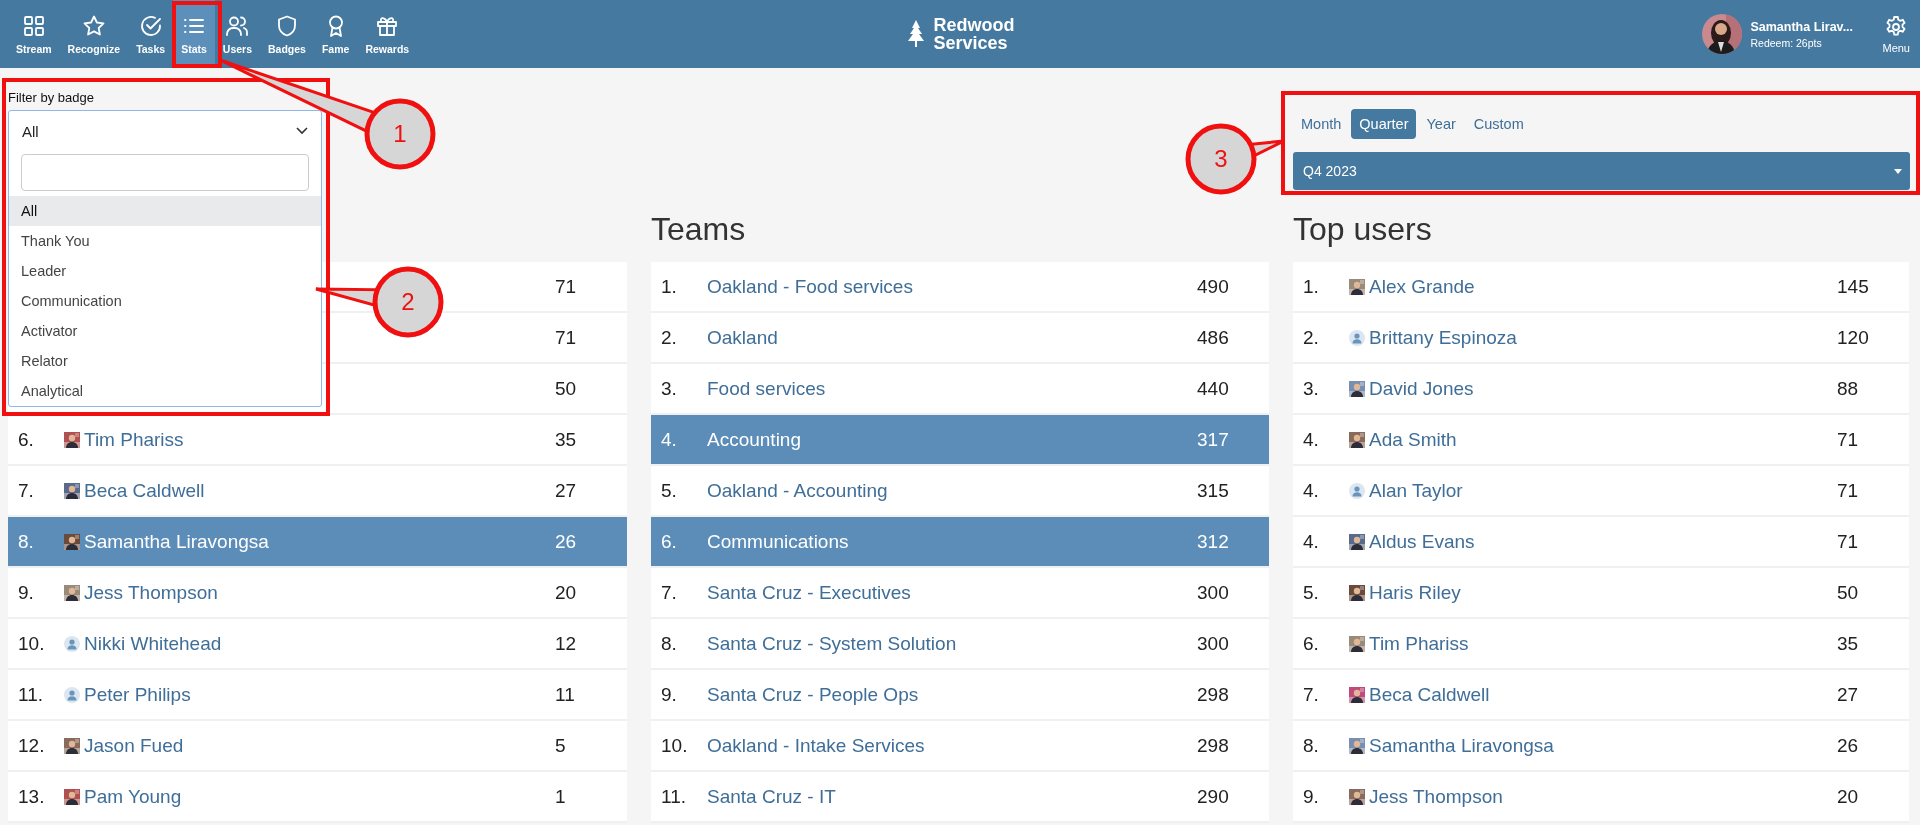  I want to click on team-link: Santa Cruz - Executives, so click(809, 592).